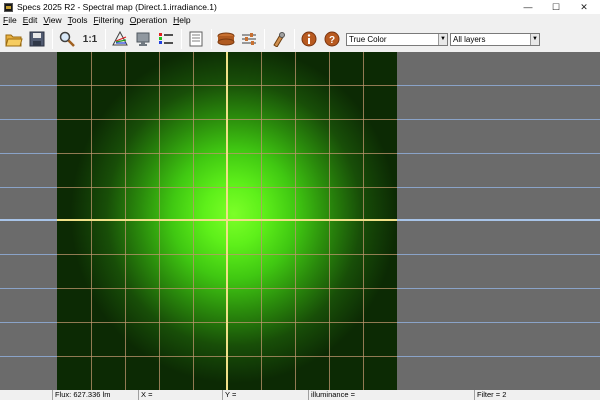 This screenshot has width=600, height=400. Describe the element at coordinates (30, 20) in the screenshot. I see `menu-edit: Edit` at that location.